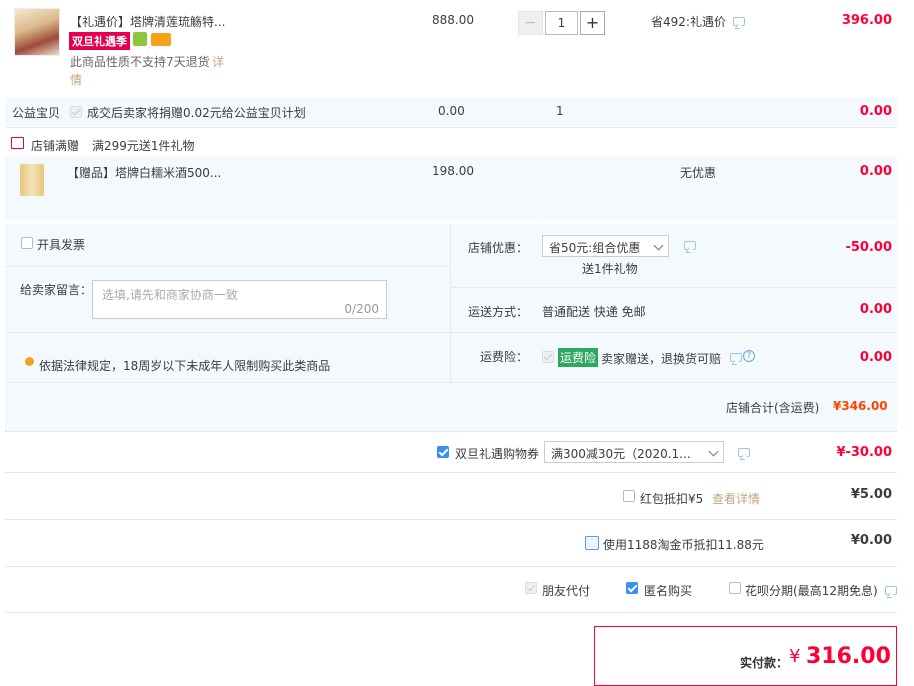  What do you see at coordinates (218, 61) in the screenshot?
I see `detail-link: 详` at bounding box center [218, 61].